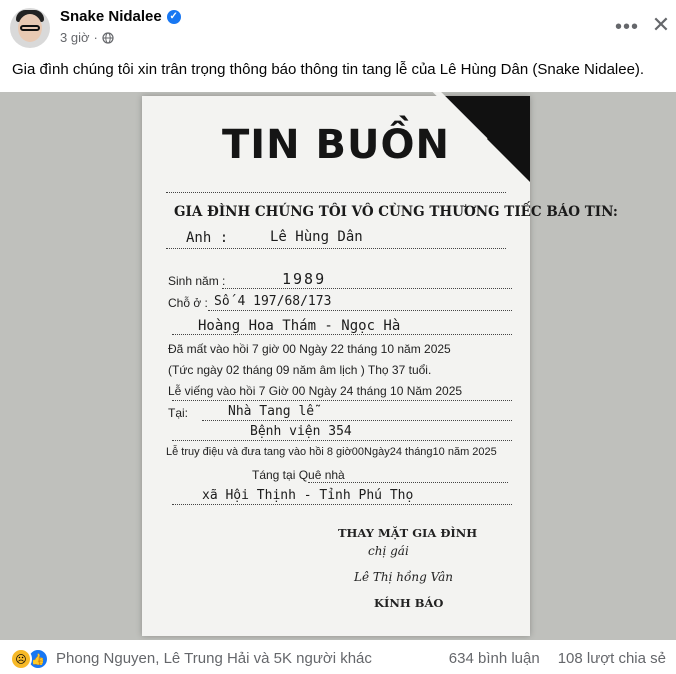 Image resolution: width=676 pixels, height=674 pixels. What do you see at coordinates (308, 495) in the screenshot?
I see `burial-place: xã Hội Thịnh - Tỉnh Phú Thọ` at bounding box center [308, 495].